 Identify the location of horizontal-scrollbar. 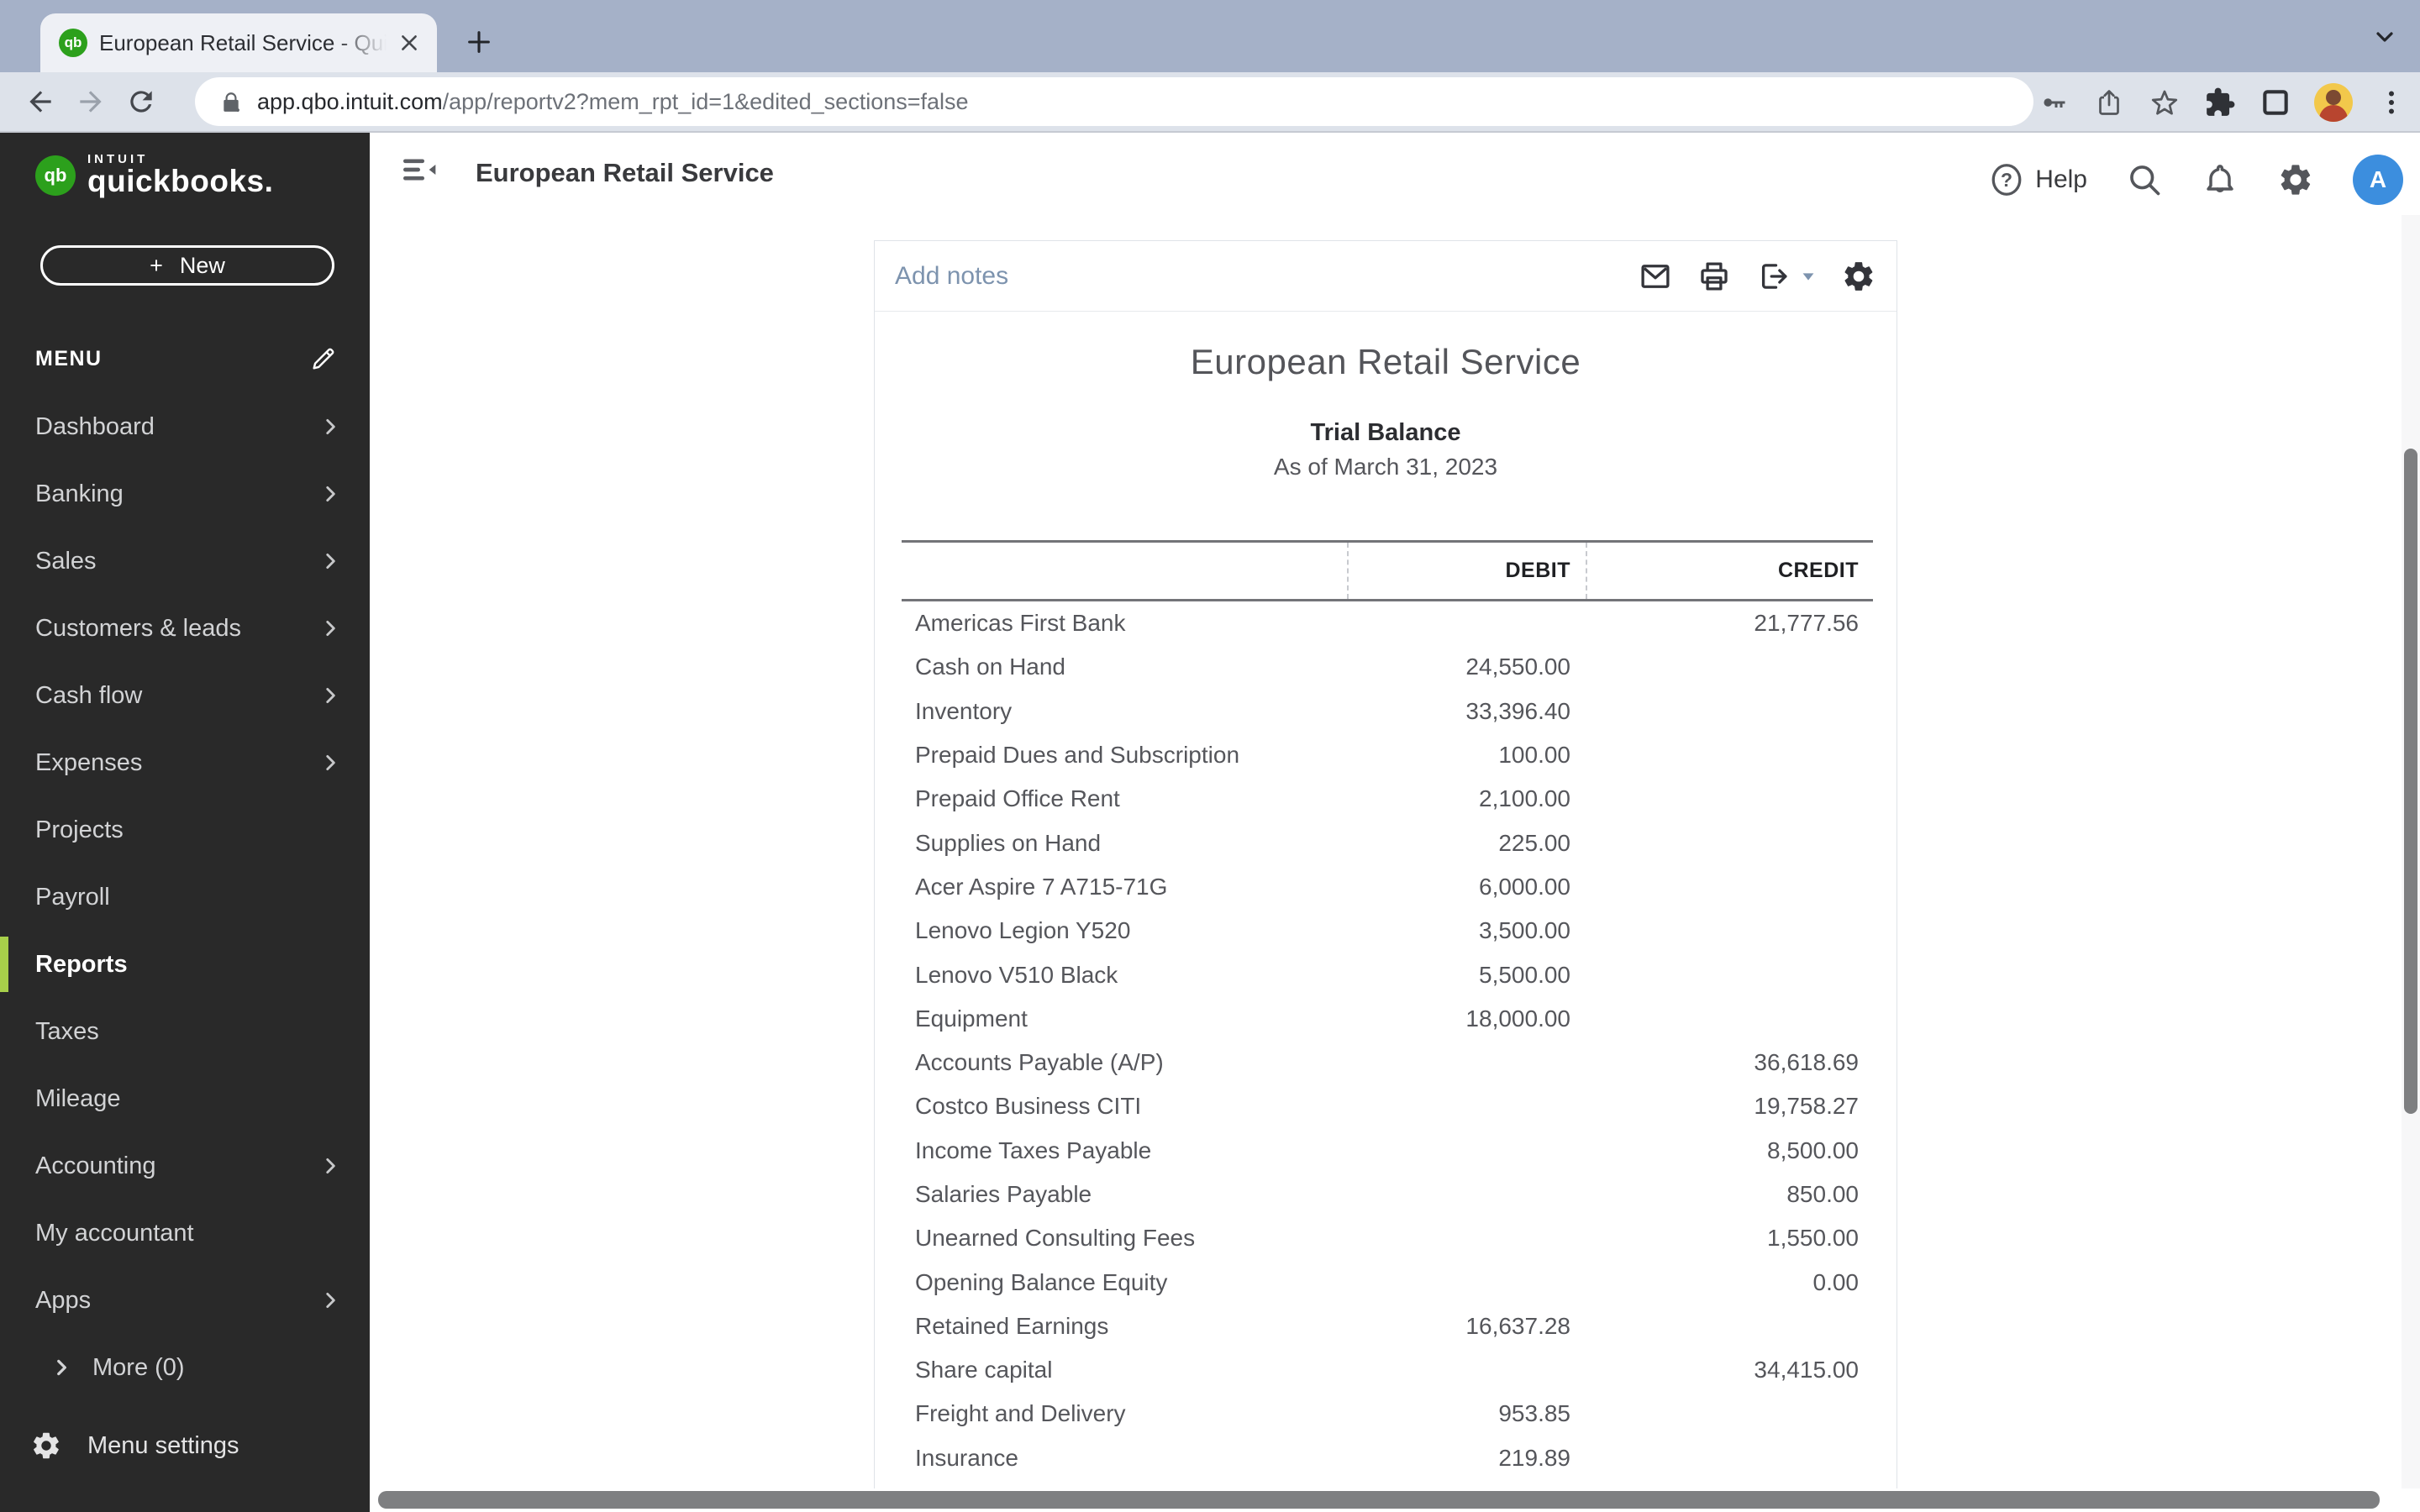
(1395, 1500).